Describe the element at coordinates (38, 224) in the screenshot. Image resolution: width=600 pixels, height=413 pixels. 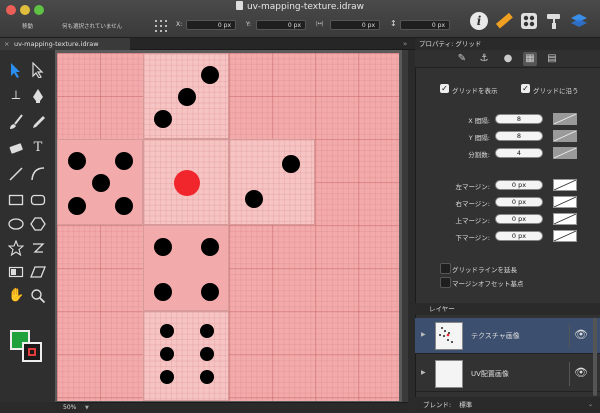
I see `polygon-tool-icon` at that location.